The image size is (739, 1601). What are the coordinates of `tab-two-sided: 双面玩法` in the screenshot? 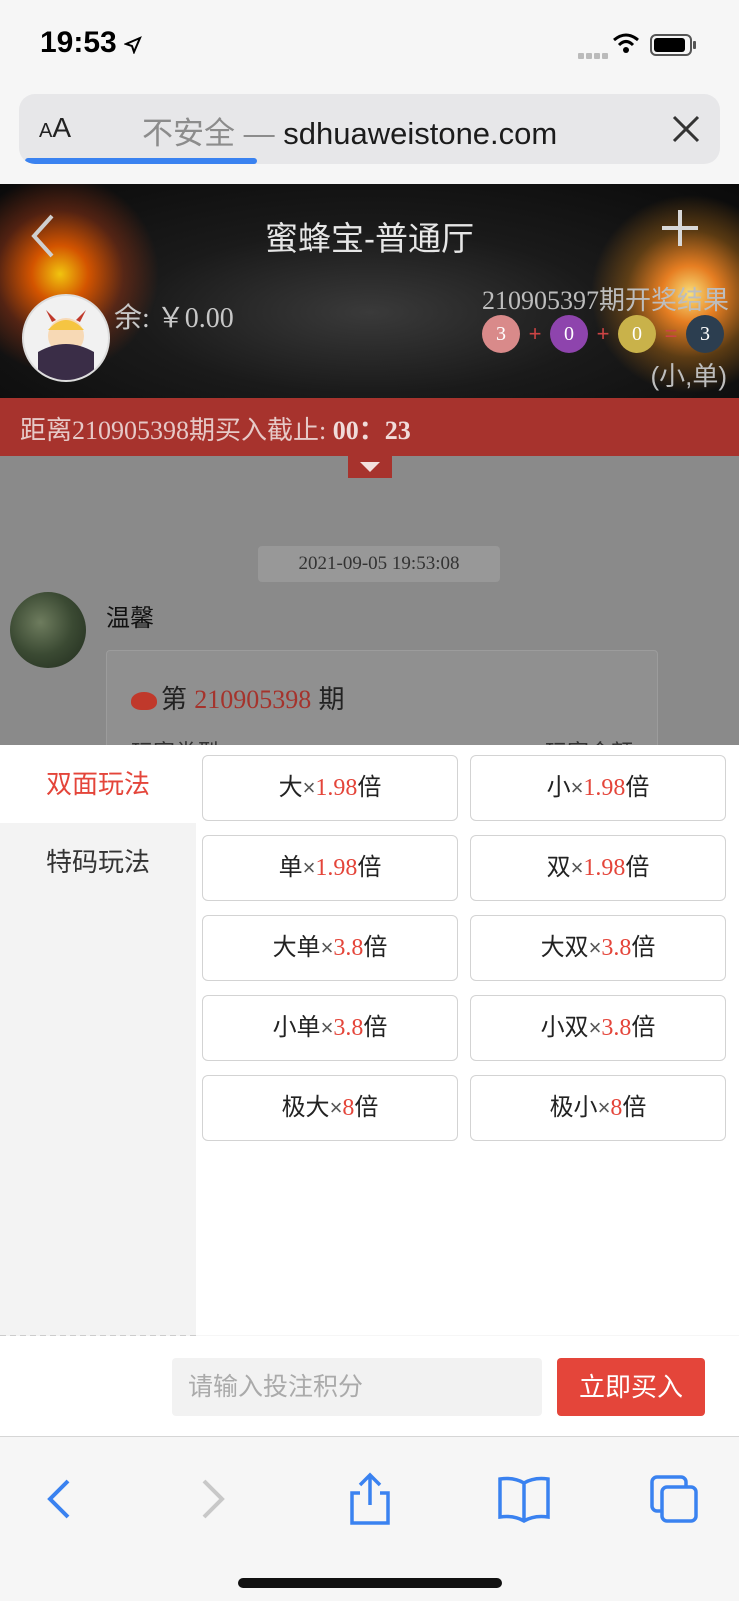 It's located at (98, 784).